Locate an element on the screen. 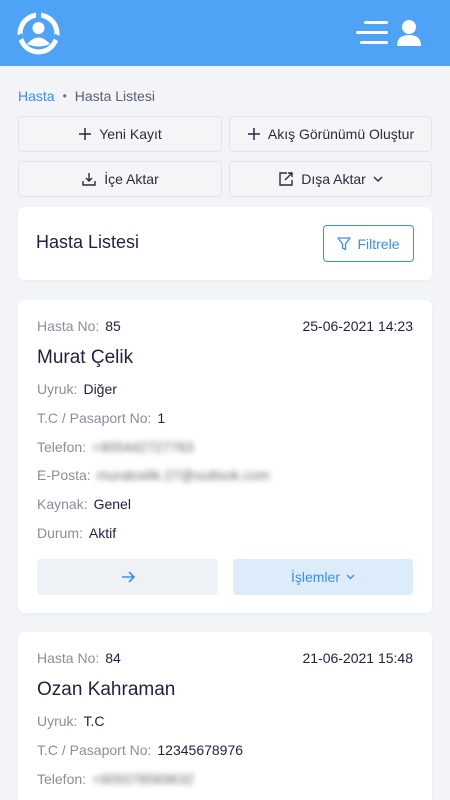  filter-label: Filtrele is located at coordinates (378, 243).